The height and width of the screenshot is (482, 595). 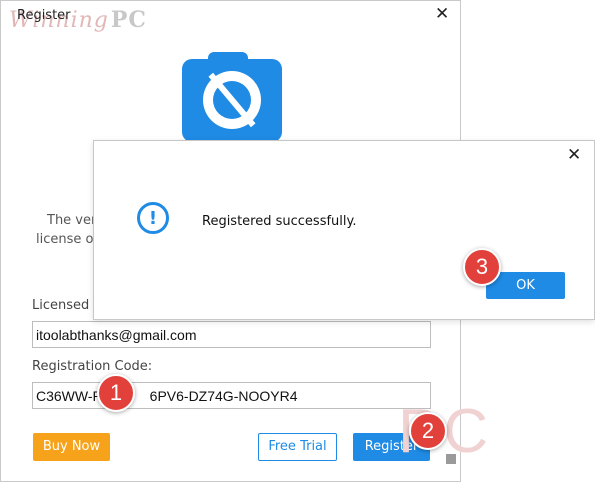 I want to click on step-badge-2: 2, so click(x=428, y=431).